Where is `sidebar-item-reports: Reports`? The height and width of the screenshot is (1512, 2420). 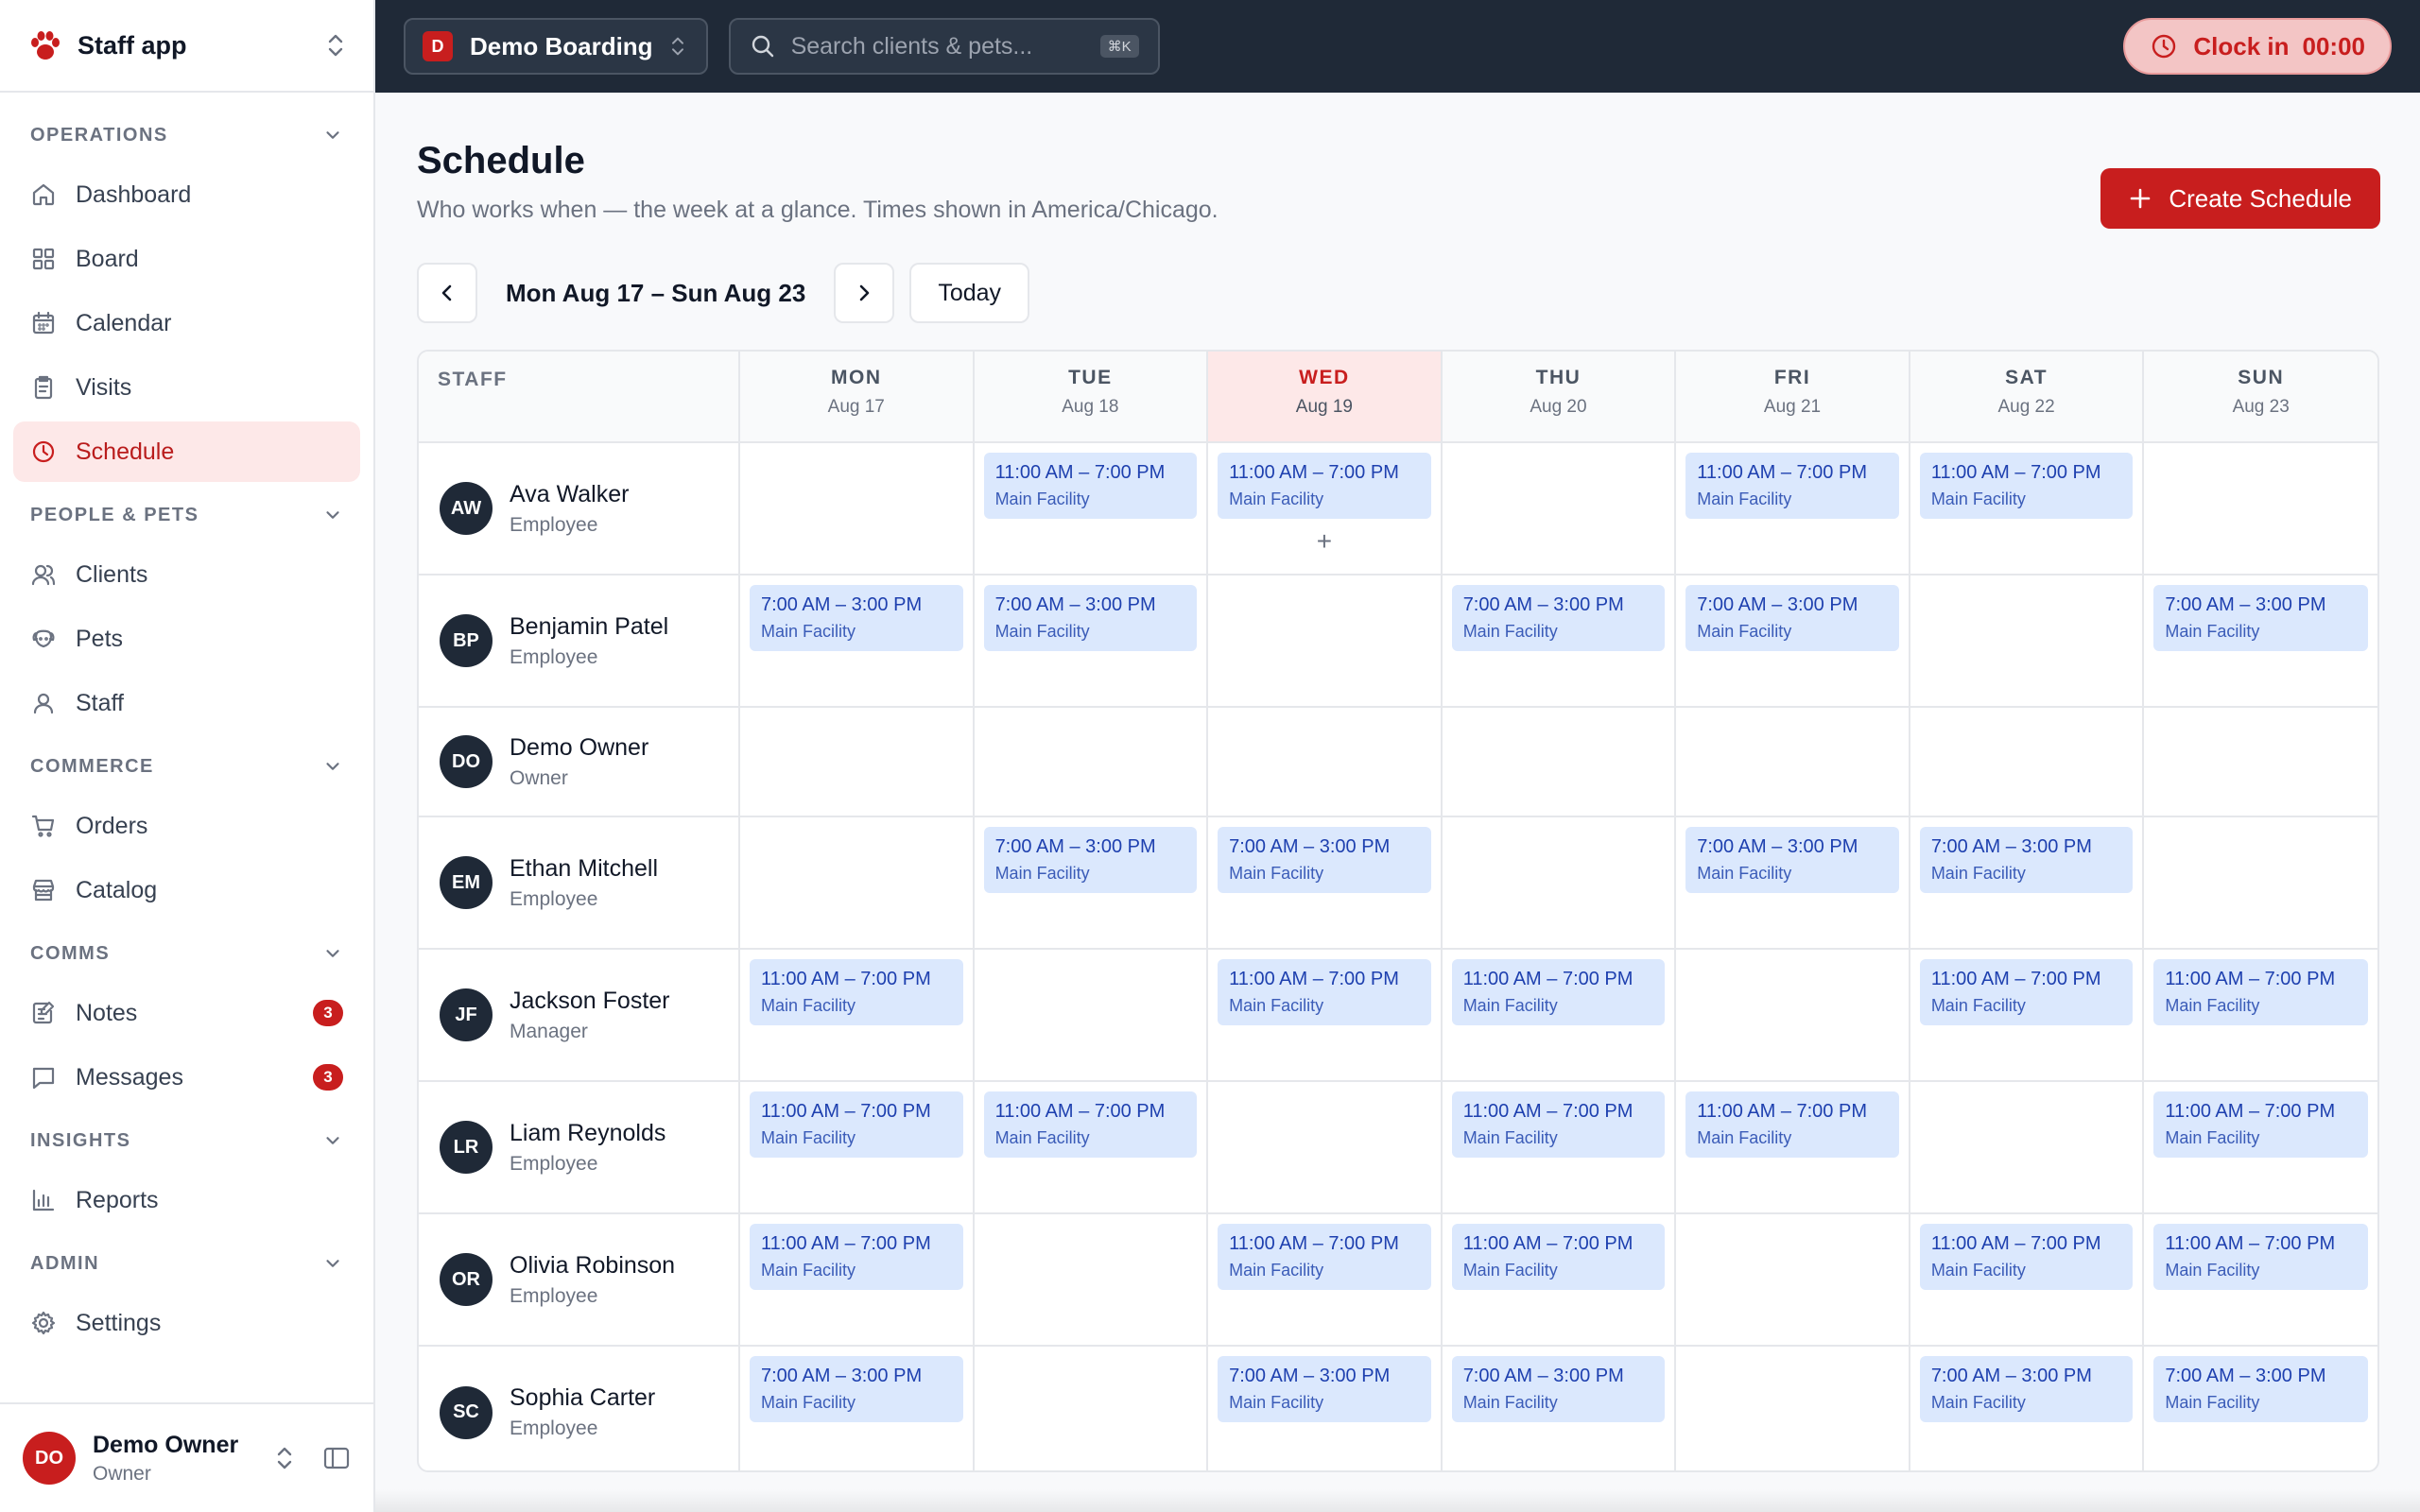 sidebar-item-reports: Reports is located at coordinates (186, 1200).